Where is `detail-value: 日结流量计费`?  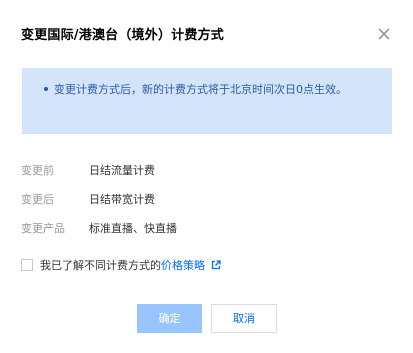 detail-value: 日结流量计费 is located at coordinates (122, 170).